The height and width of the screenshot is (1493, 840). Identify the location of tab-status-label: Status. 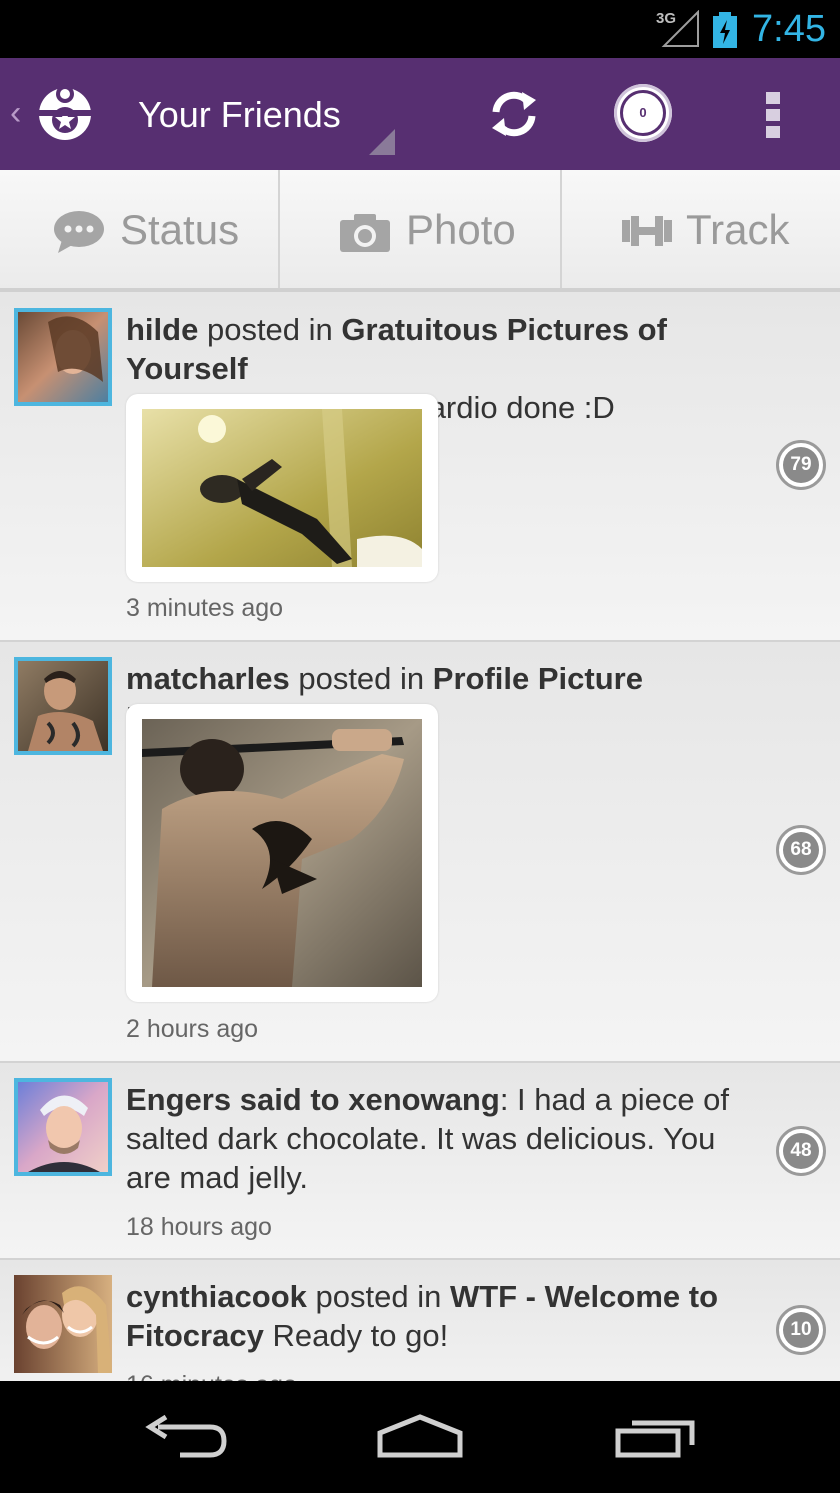
(180, 229).